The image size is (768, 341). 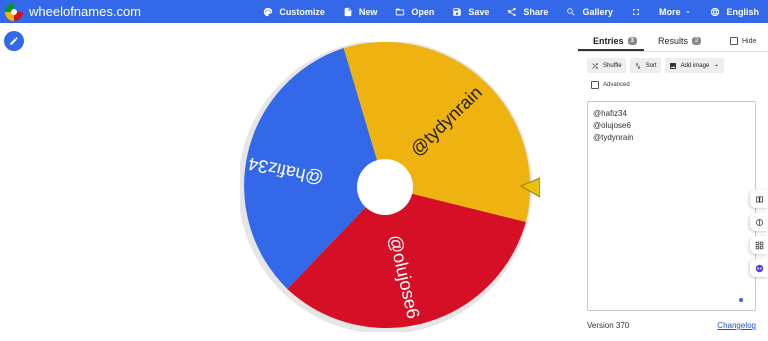 I want to click on wheel-center, so click(x=385, y=187).